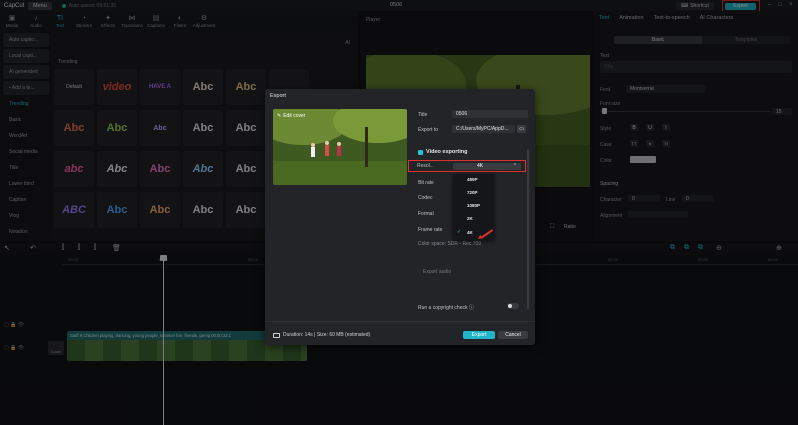 This screenshot has width=798, height=425. I want to click on resolution-value: 4K, so click(480, 166).